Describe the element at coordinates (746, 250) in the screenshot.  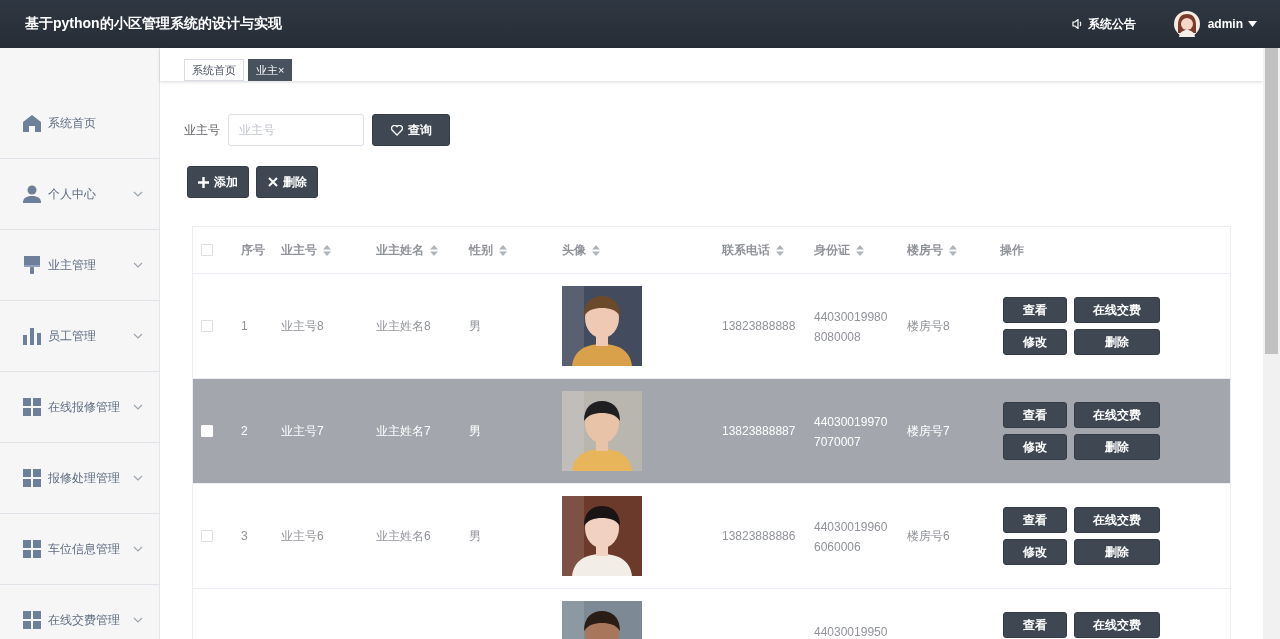
I see `column-header: 联系电话` at that location.